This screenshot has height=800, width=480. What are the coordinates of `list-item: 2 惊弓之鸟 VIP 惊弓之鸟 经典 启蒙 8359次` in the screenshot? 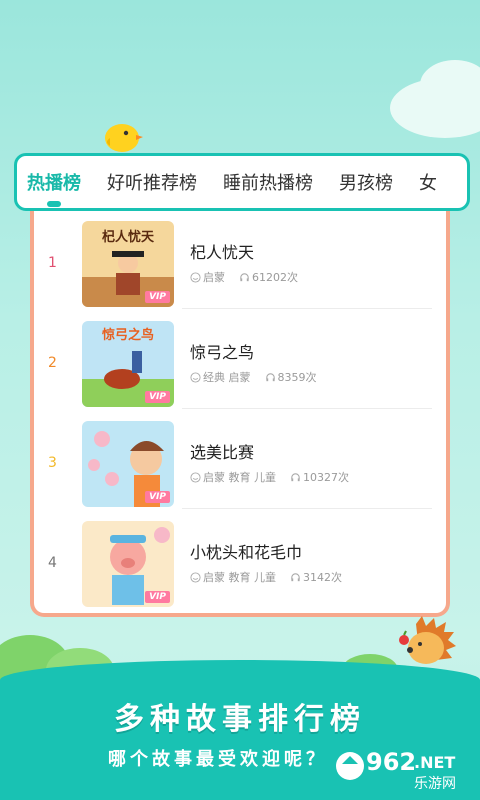 It's located at (240, 360).